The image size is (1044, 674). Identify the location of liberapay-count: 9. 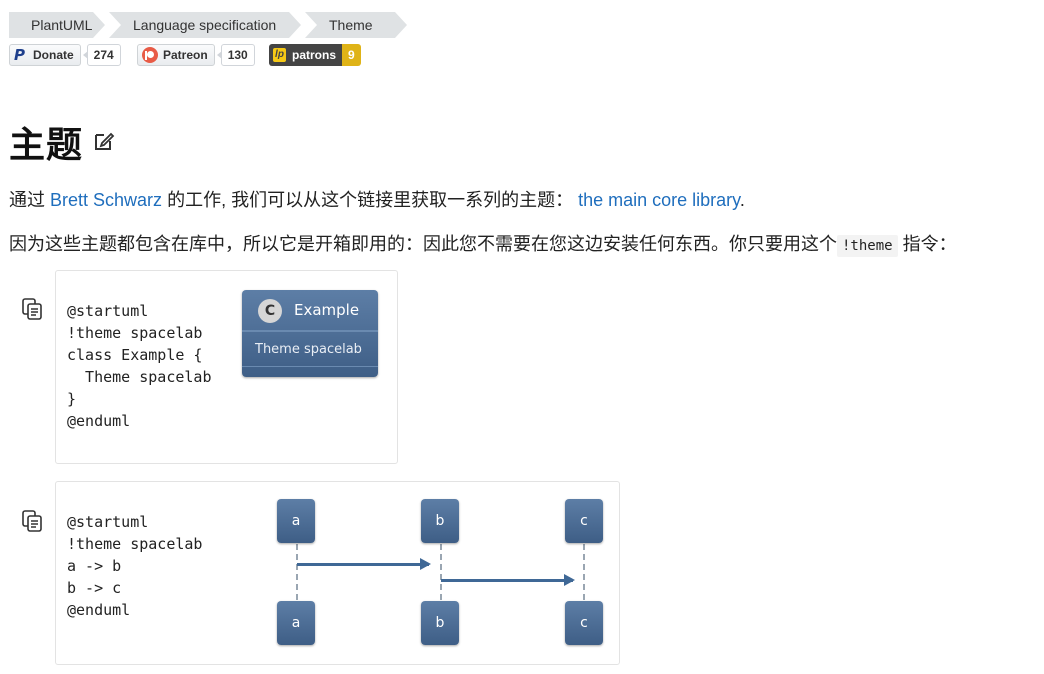
(351, 55).